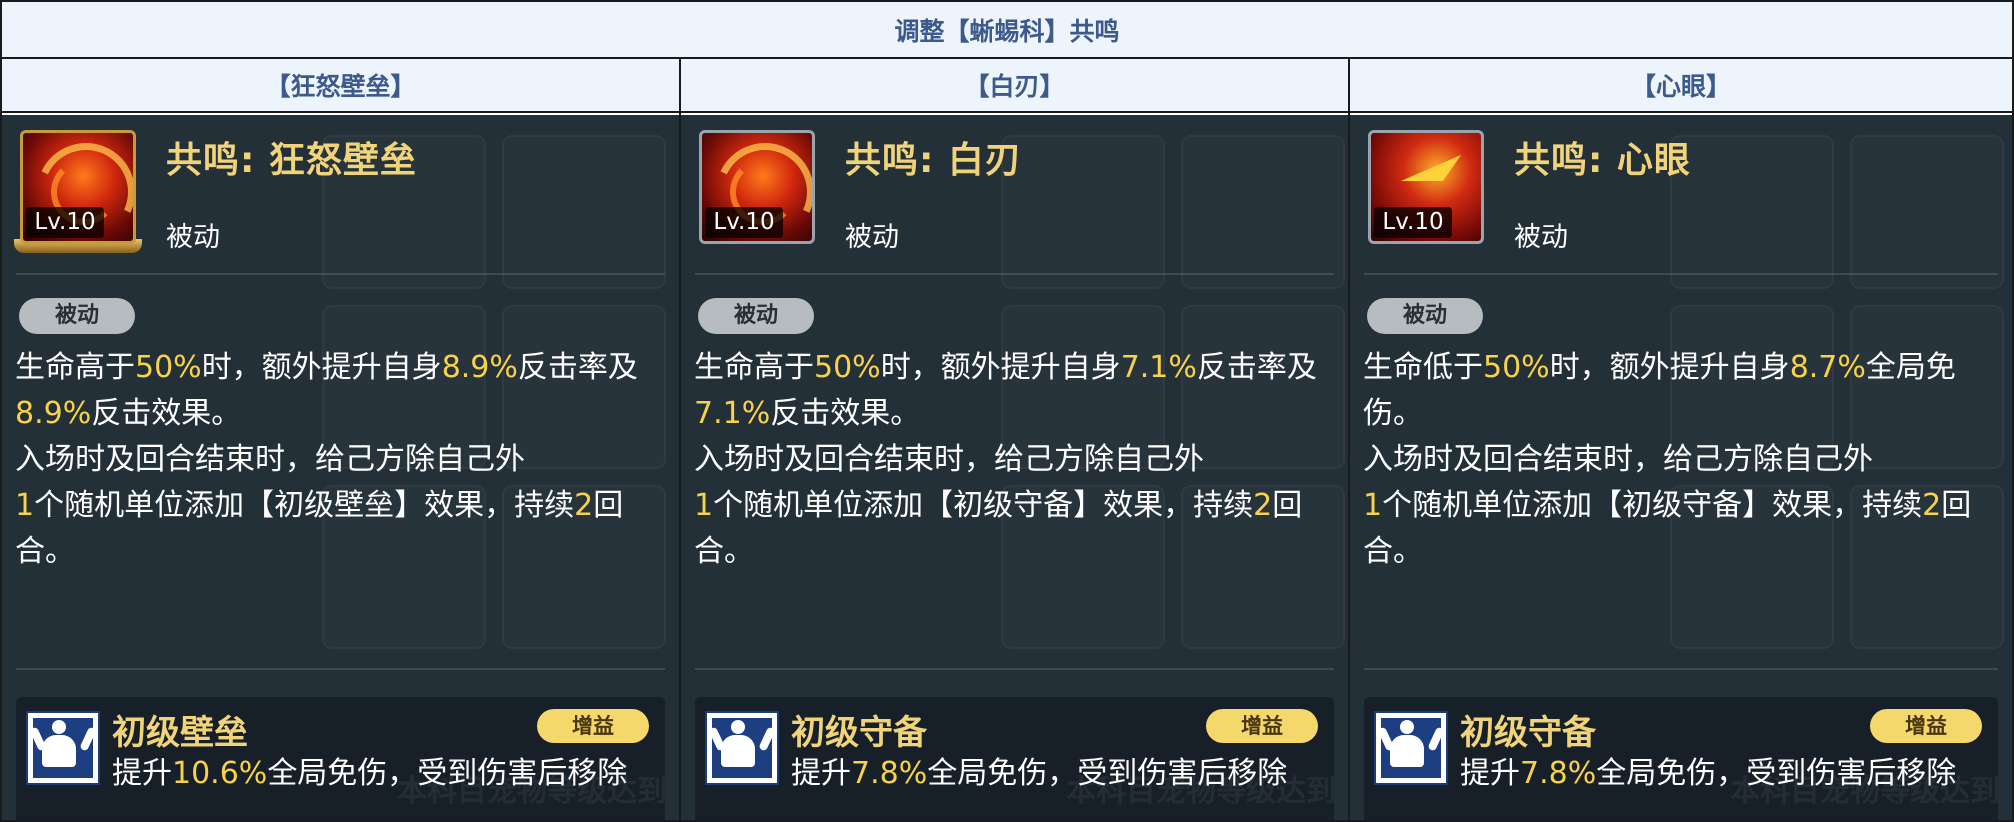 This screenshot has height=822, width=2014. Describe the element at coordinates (1007, 30) in the screenshot. I see `table-title: 调整【蜥蜴科】共鸣` at that location.